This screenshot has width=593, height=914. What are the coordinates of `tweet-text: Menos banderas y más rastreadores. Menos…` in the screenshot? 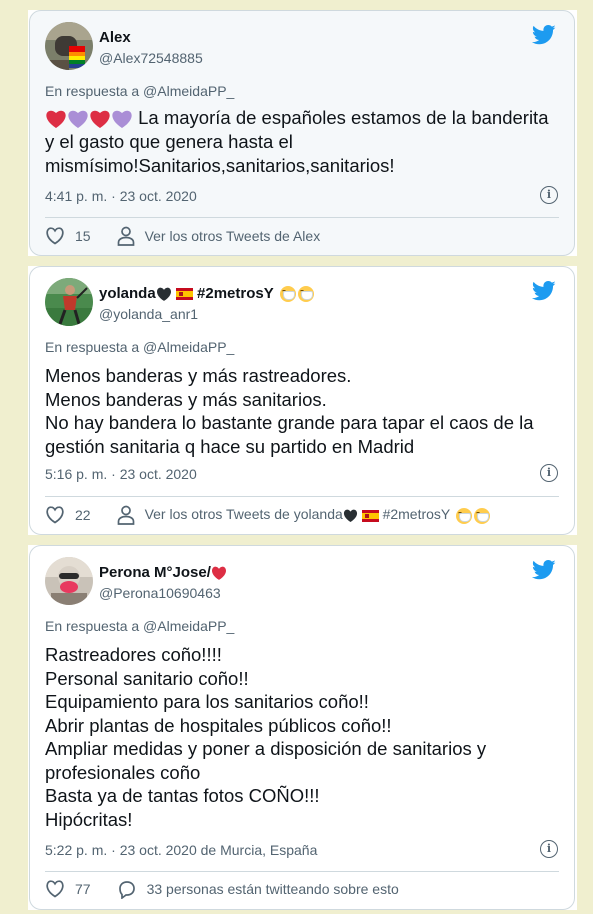 It's located at (298, 411).